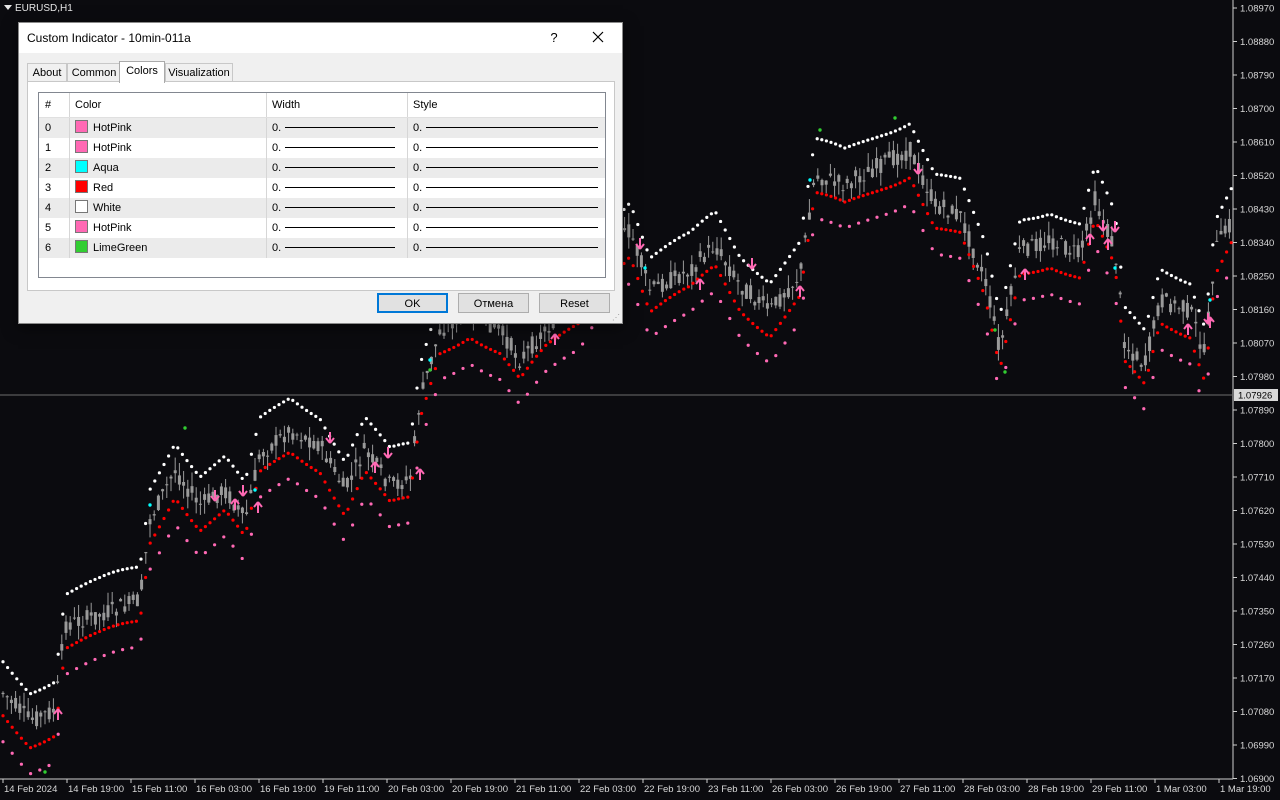  What do you see at coordinates (168, 105) in the screenshot?
I see `header-color: Color` at bounding box center [168, 105].